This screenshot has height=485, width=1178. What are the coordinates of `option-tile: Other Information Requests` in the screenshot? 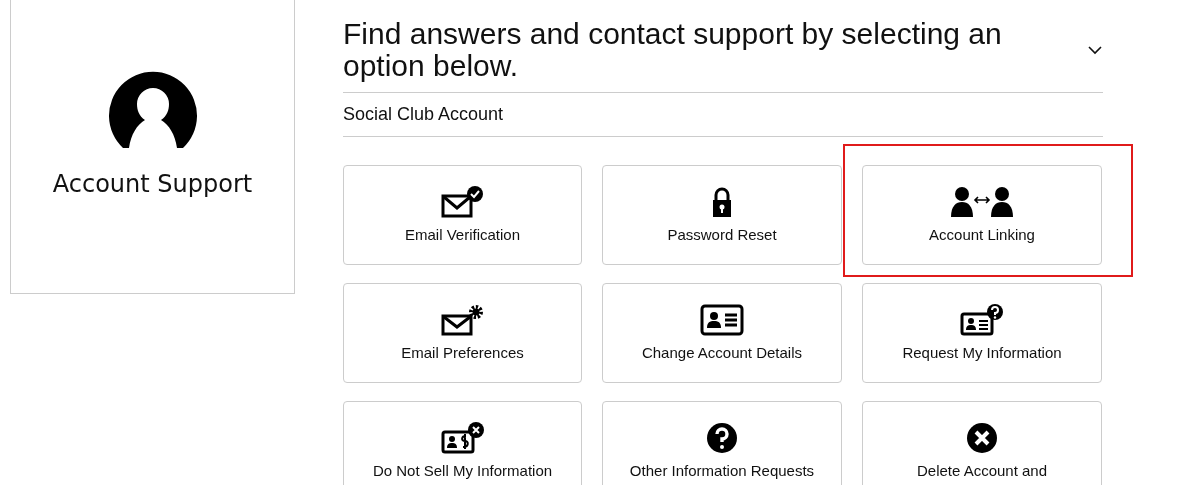 It's located at (722, 443).